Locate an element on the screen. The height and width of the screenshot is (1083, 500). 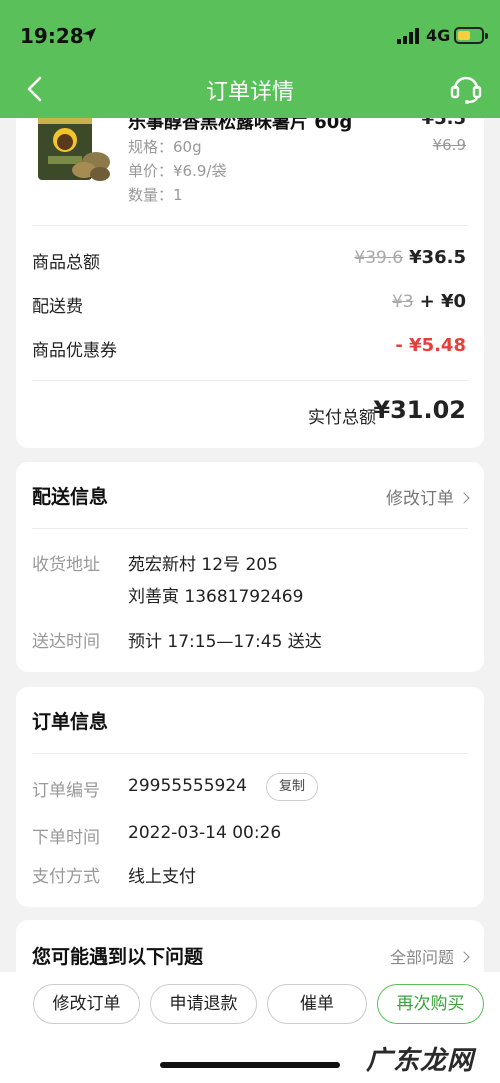
copy-button: 复制 is located at coordinates (292, 787).